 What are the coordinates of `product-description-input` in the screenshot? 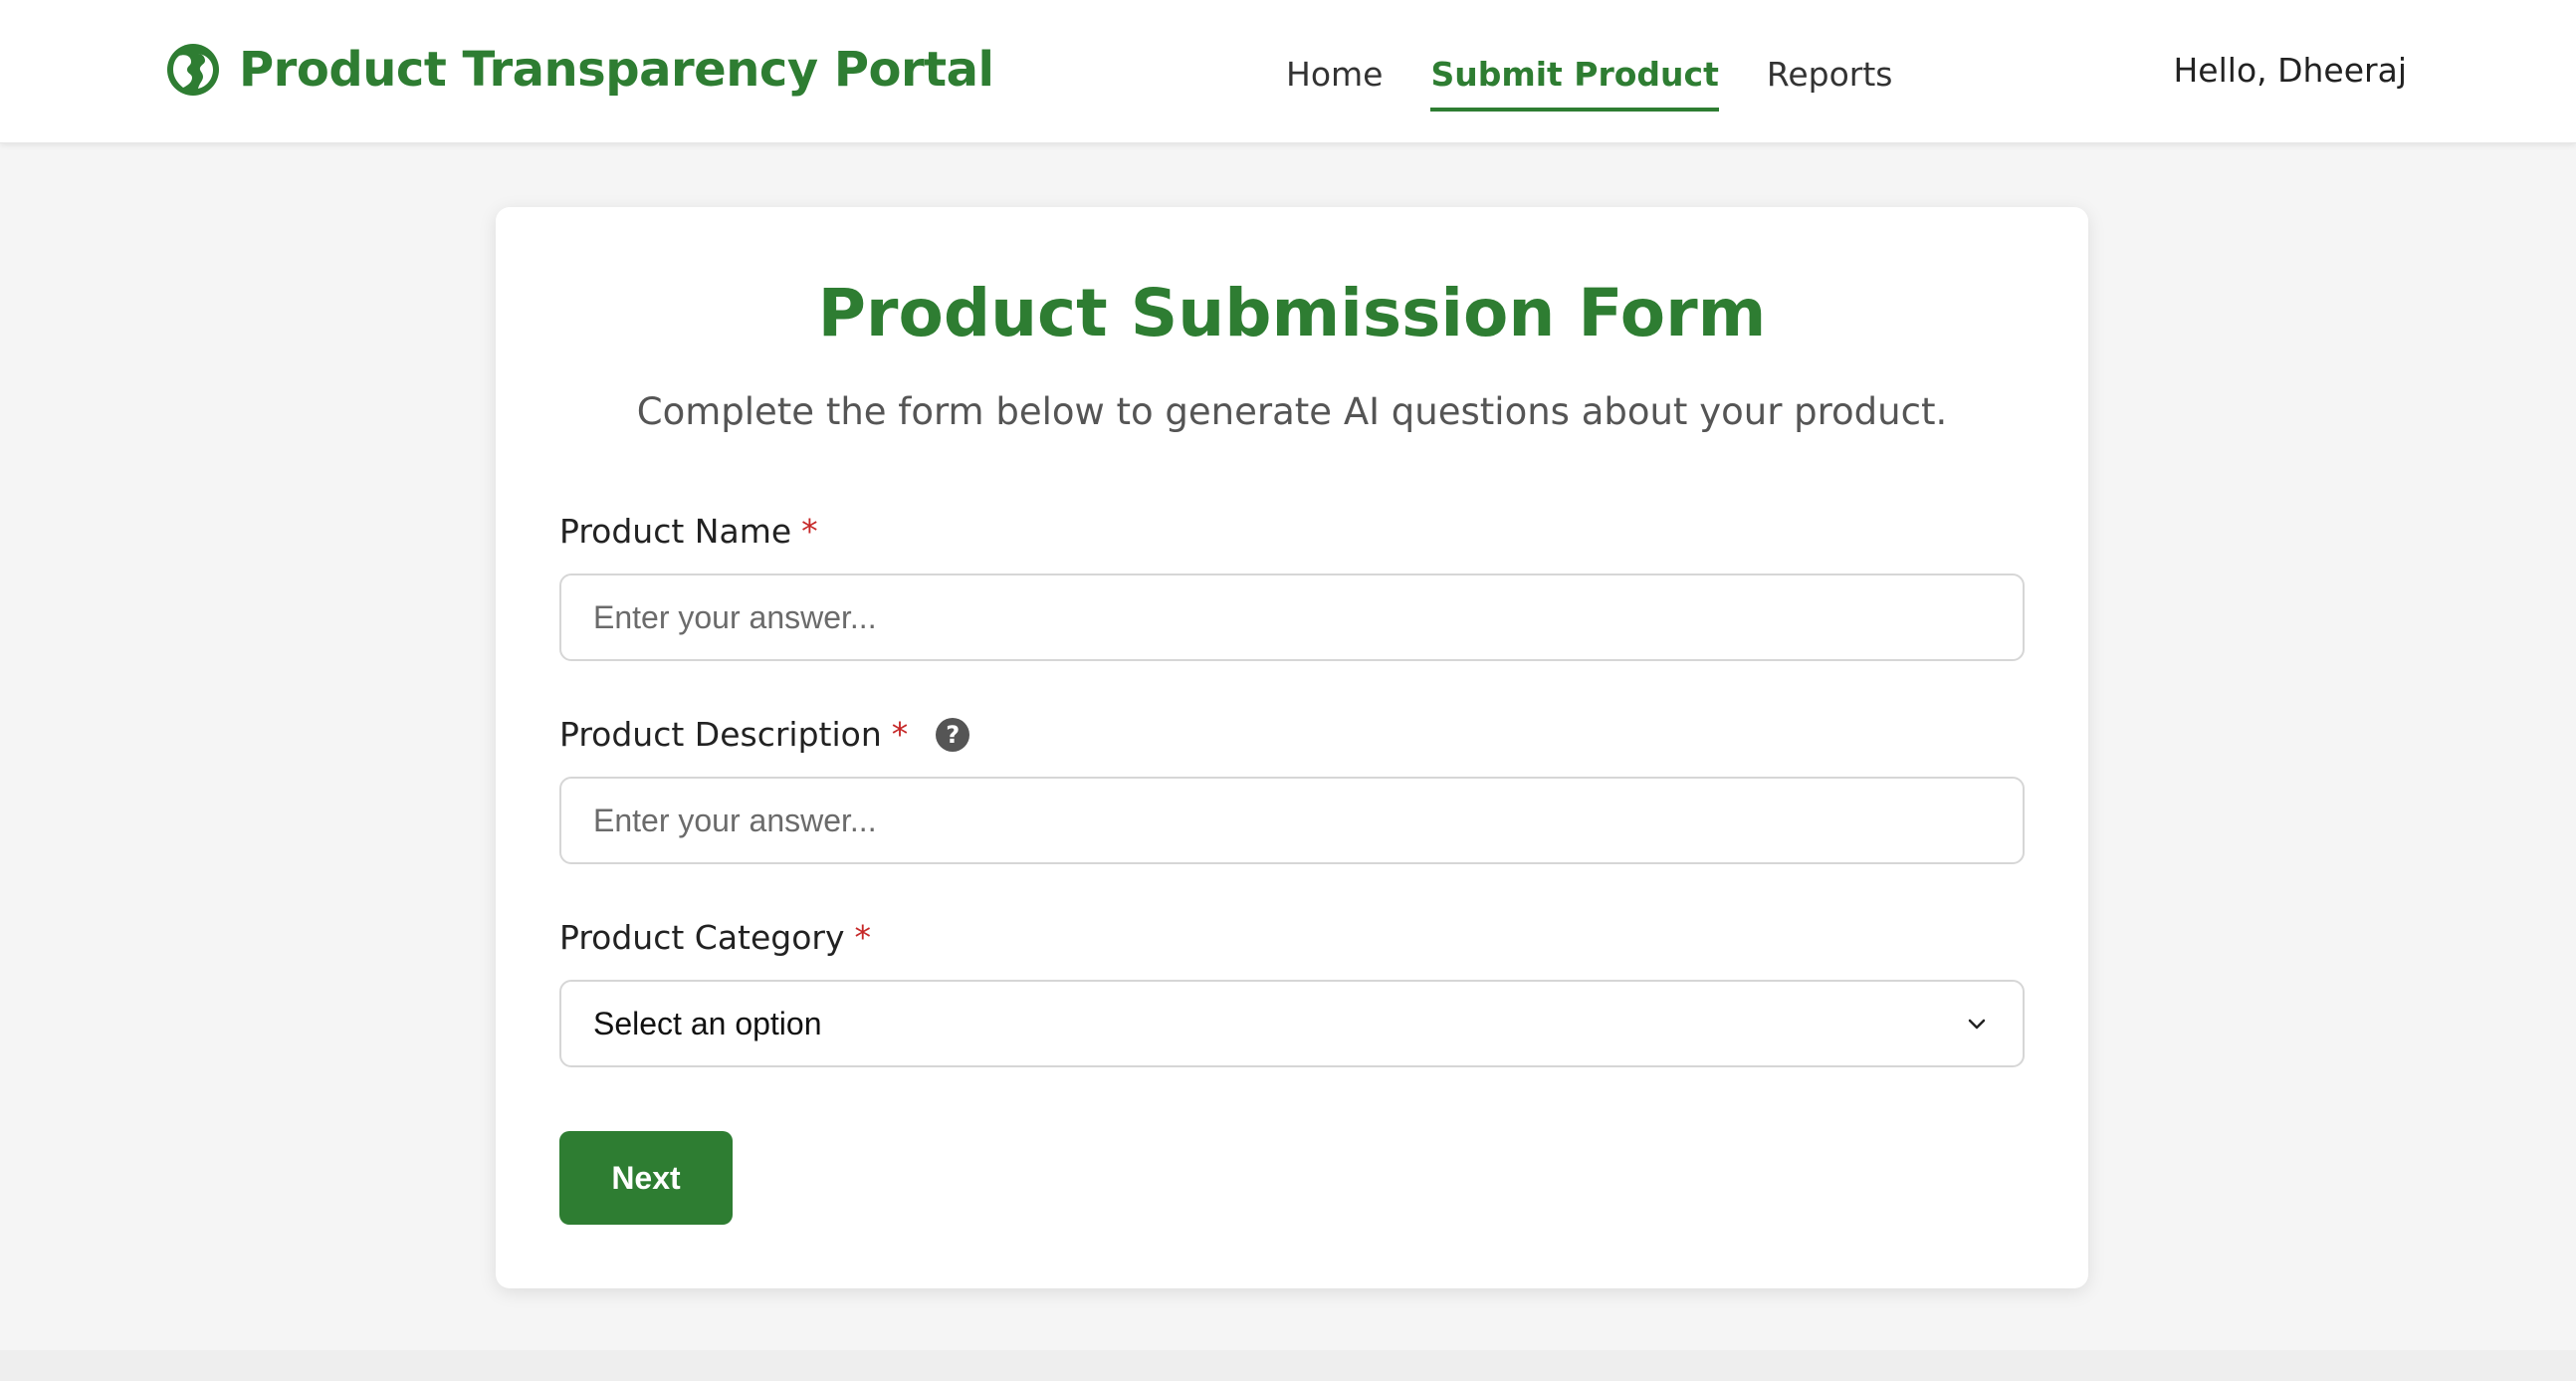 It's located at (1292, 820).